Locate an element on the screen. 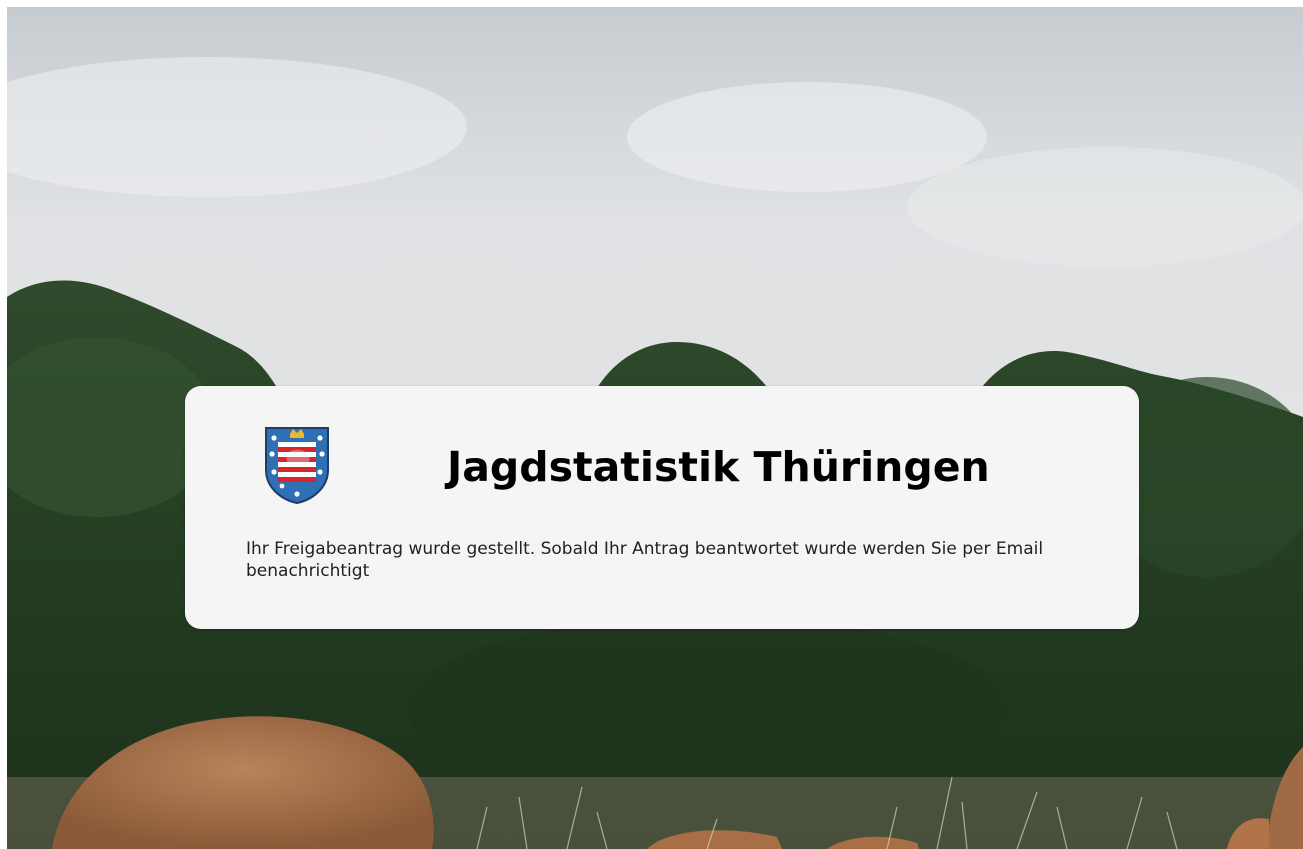  page-title: Jagdstatistik Thüringen is located at coordinates (718, 467).